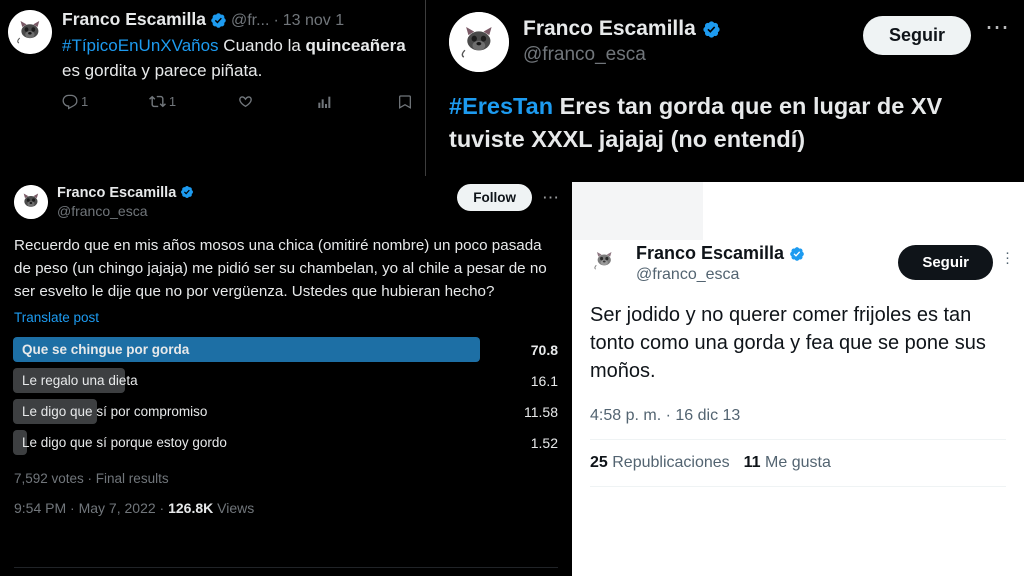  I want to click on retweet-button: 1, so click(162, 101).